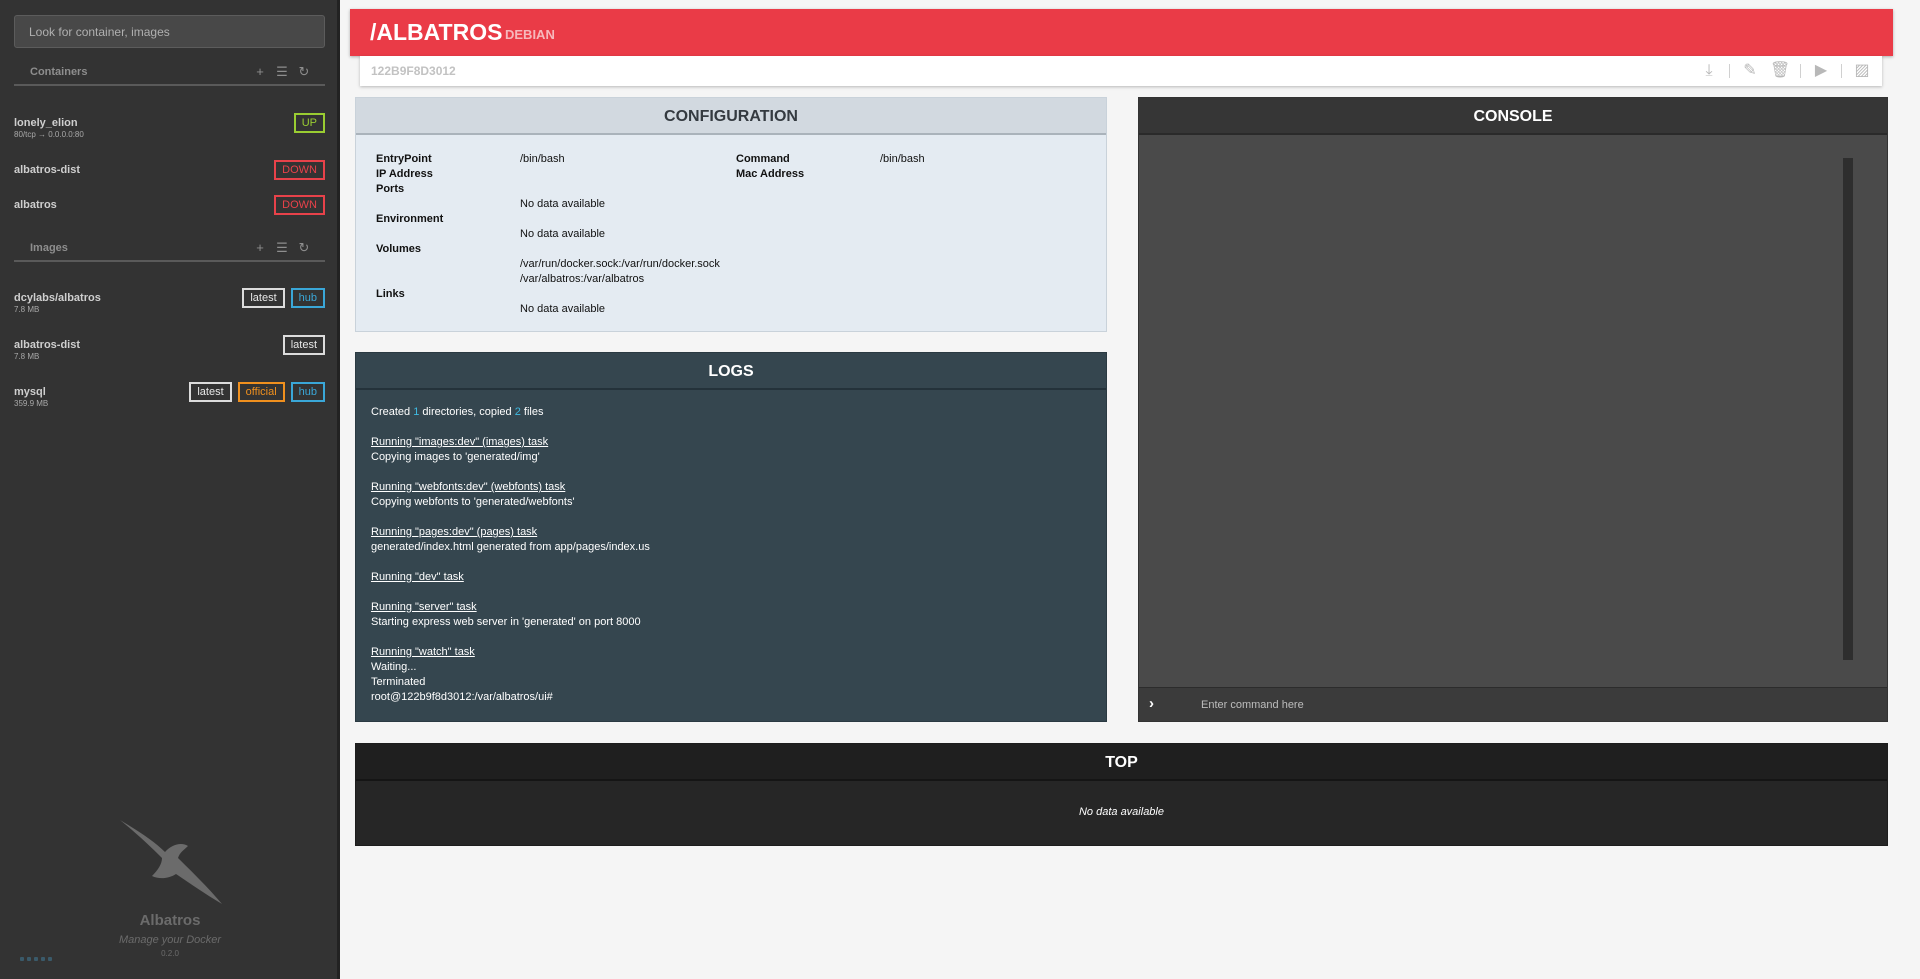 The width and height of the screenshot is (1920, 979). Describe the element at coordinates (170, 861) in the screenshot. I see `albatros-logo-icon` at that location.